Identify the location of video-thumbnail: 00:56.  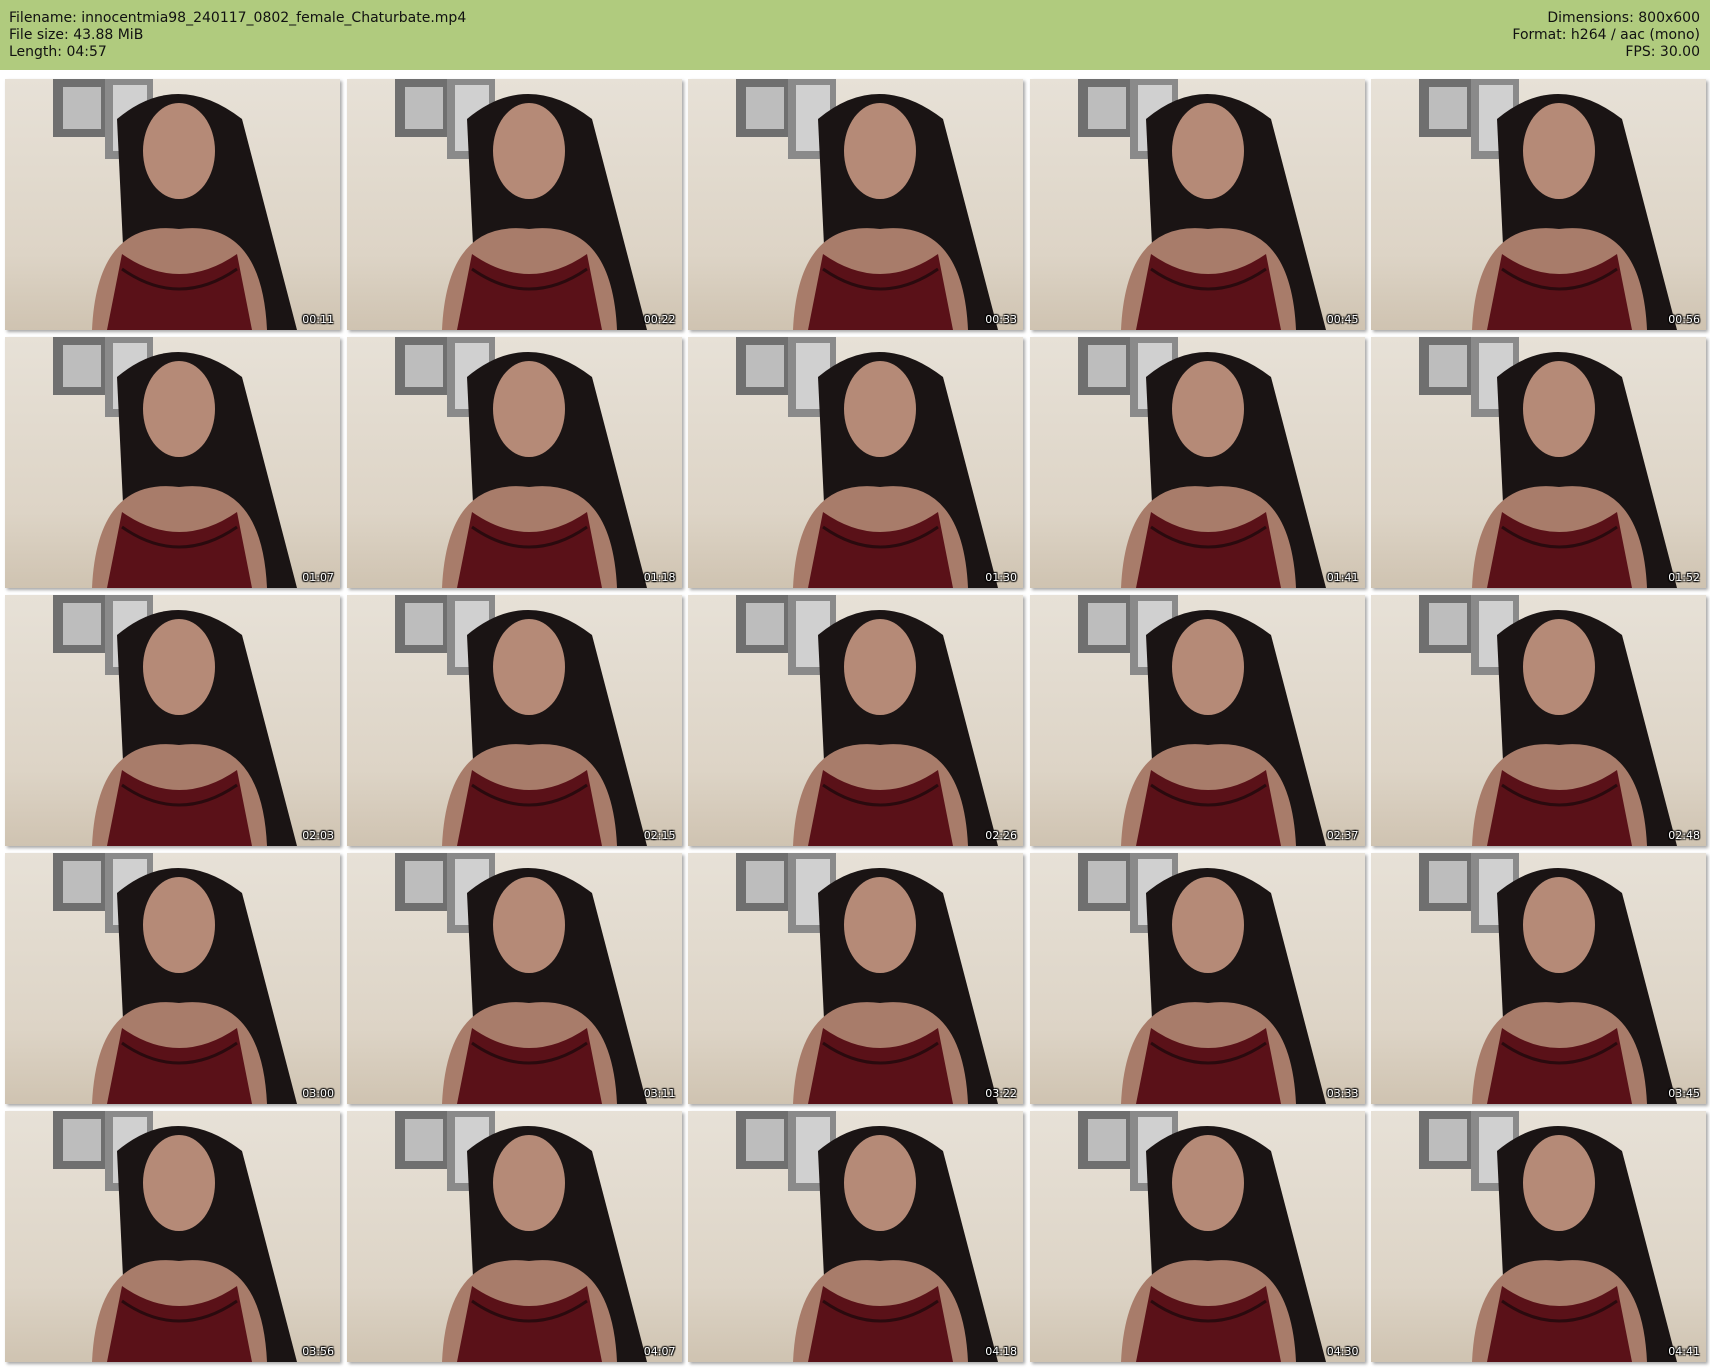
(1538, 204).